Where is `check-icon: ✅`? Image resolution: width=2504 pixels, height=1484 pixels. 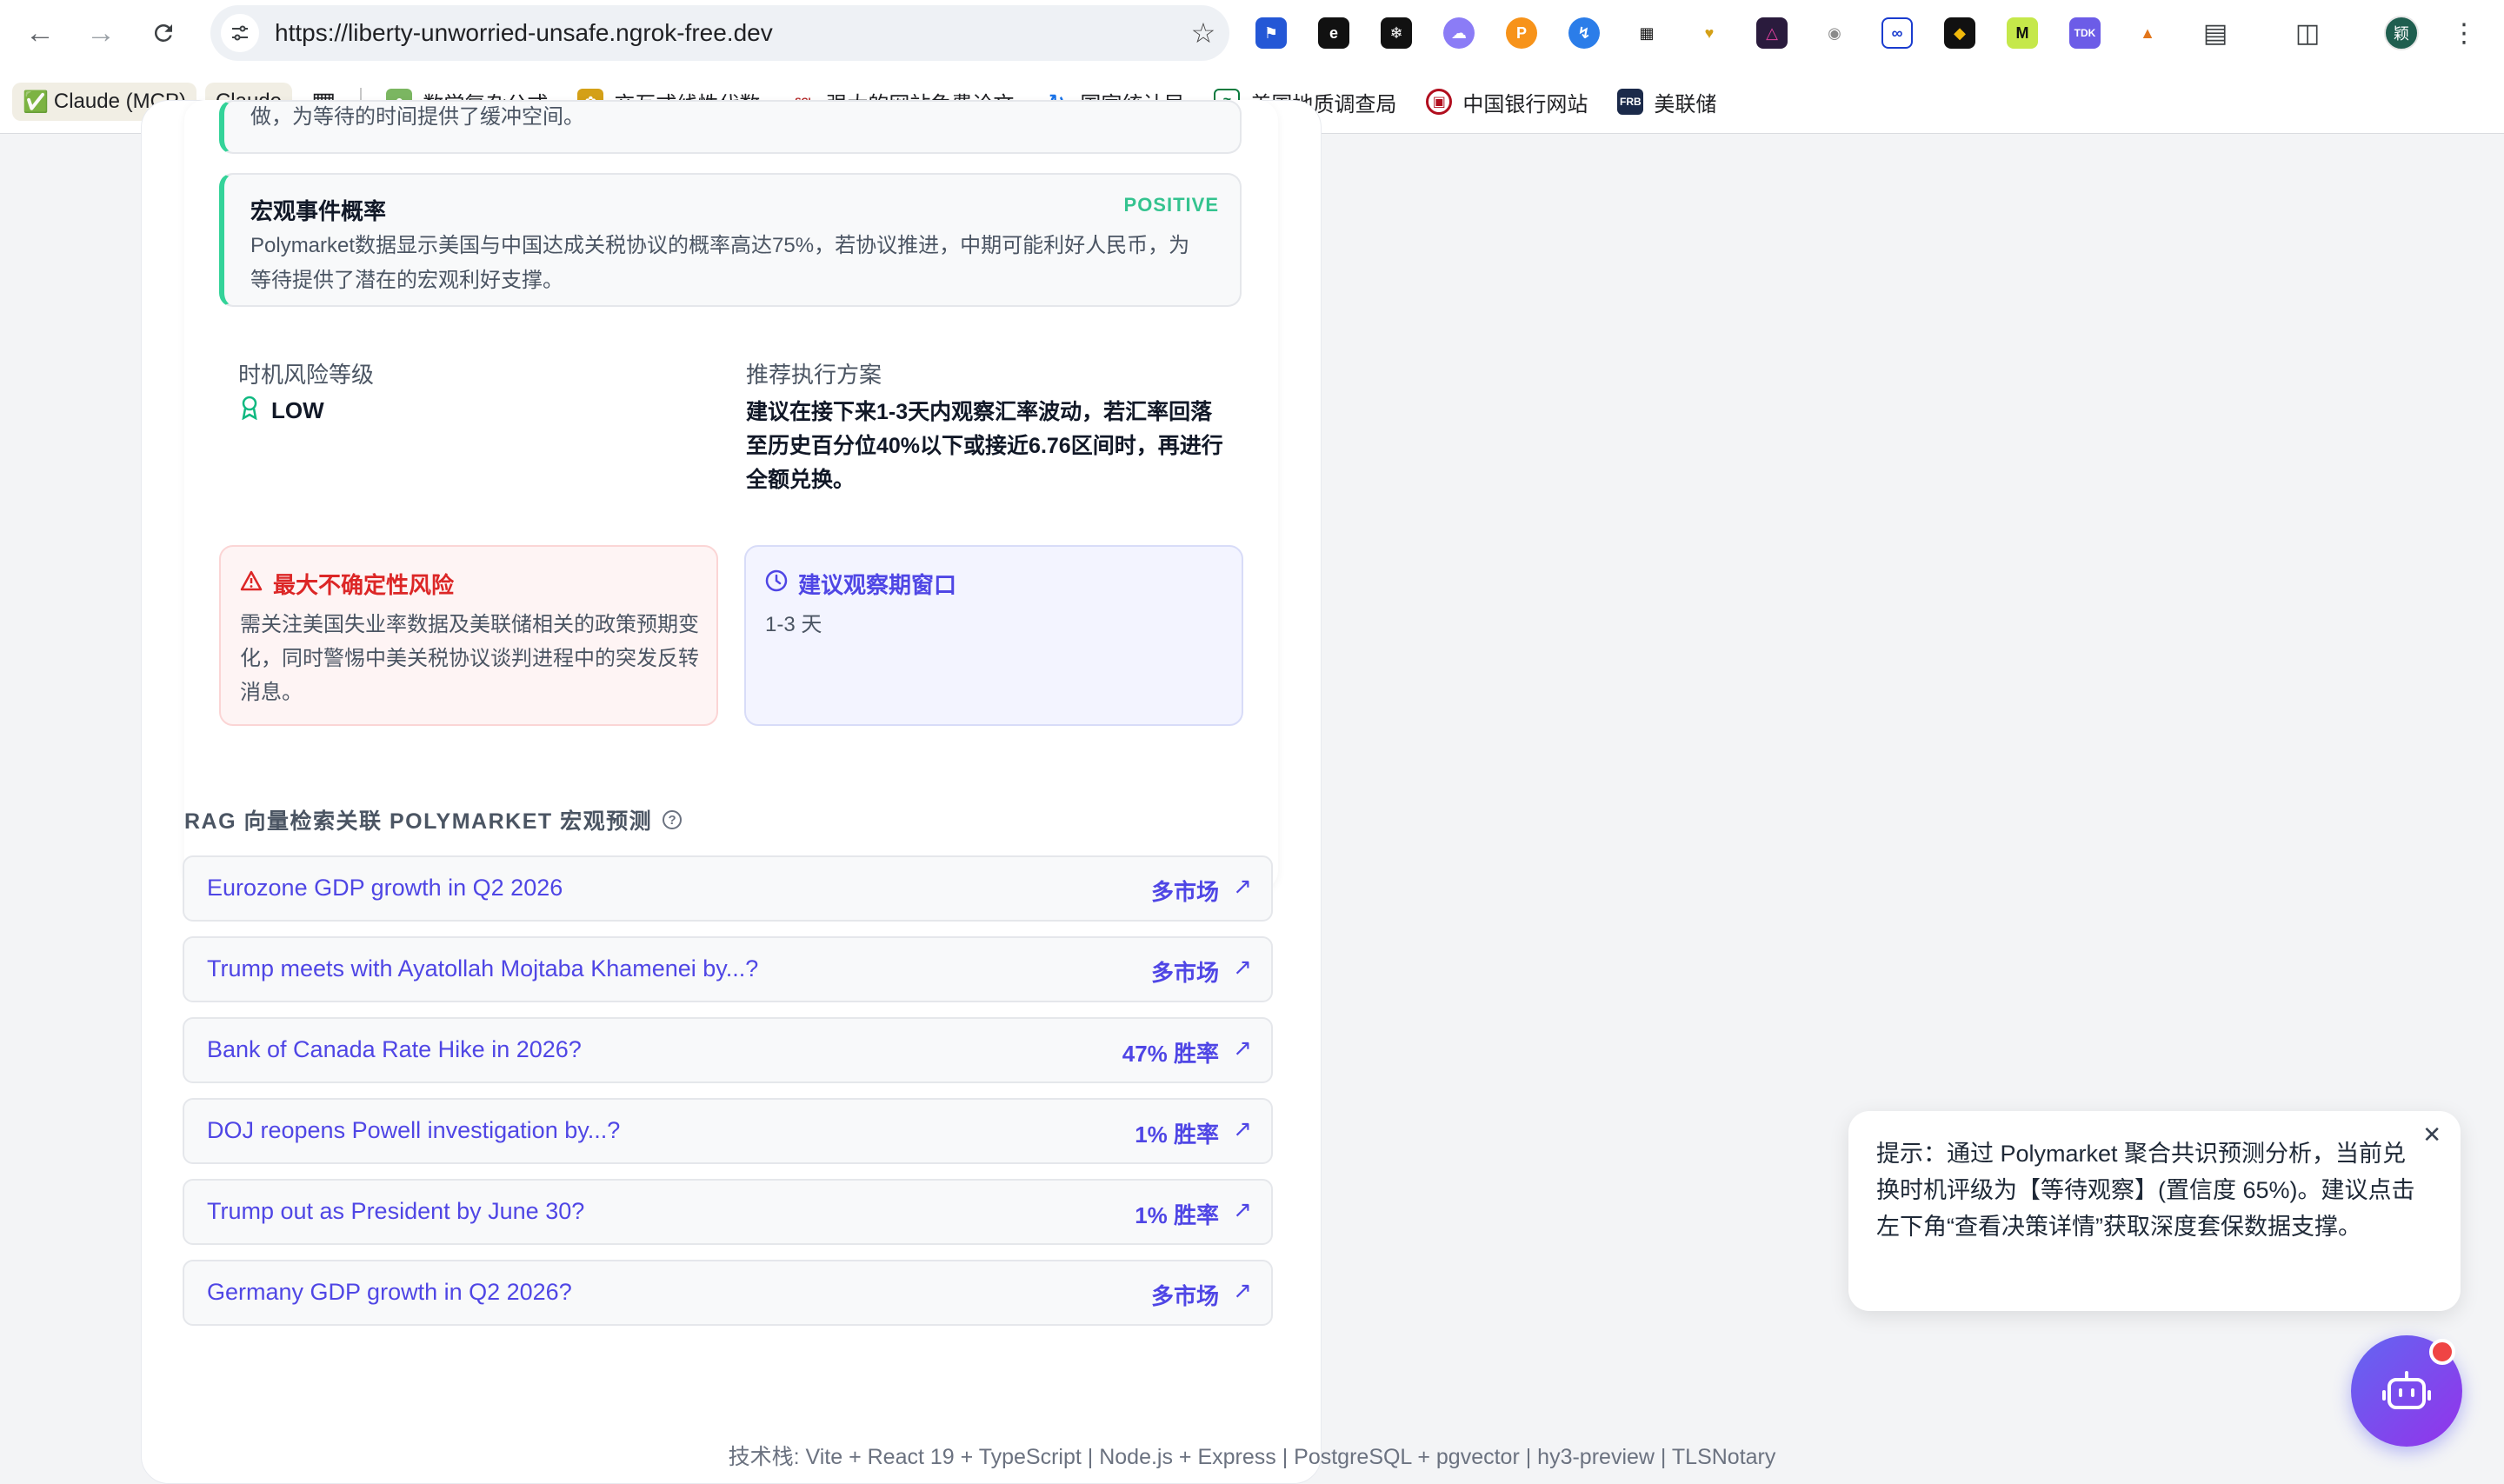
check-icon: ✅ is located at coordinates (36, 102).